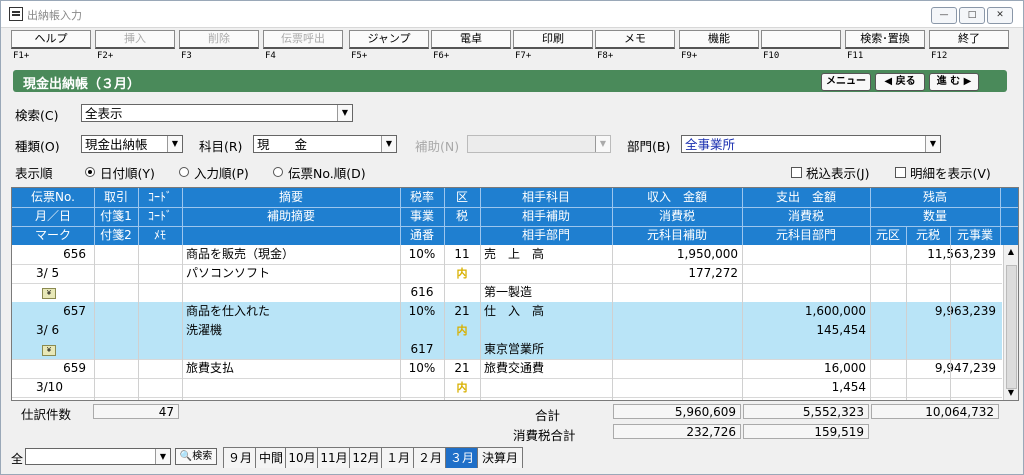 The image size is (1024, 475). What do you see at coordinates (98, 456) in the screenshot?
I see `filter-select: ▼` at bounding box center [98, 456].